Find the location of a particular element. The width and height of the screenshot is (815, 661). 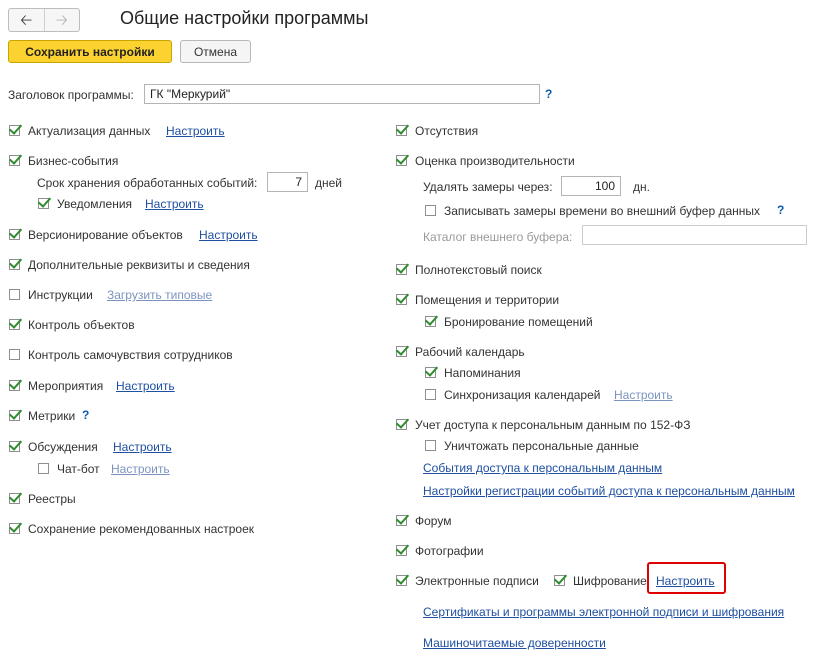

checkbox-uvedomleniya is located at coordinates (43, 203).